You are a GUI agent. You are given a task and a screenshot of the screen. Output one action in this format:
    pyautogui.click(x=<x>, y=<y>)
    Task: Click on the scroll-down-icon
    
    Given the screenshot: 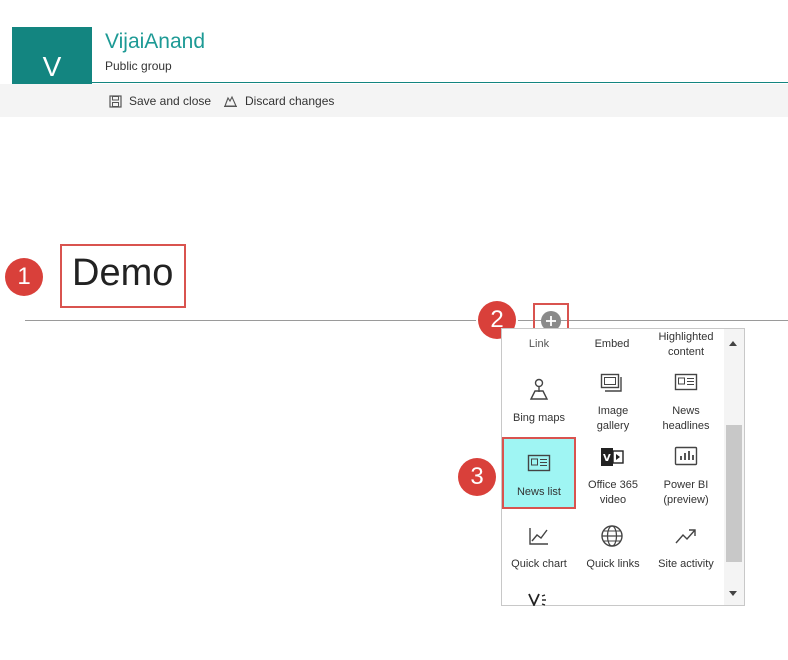 What is the action you would take?
    pyautogui.click(x=733, y=593)
    